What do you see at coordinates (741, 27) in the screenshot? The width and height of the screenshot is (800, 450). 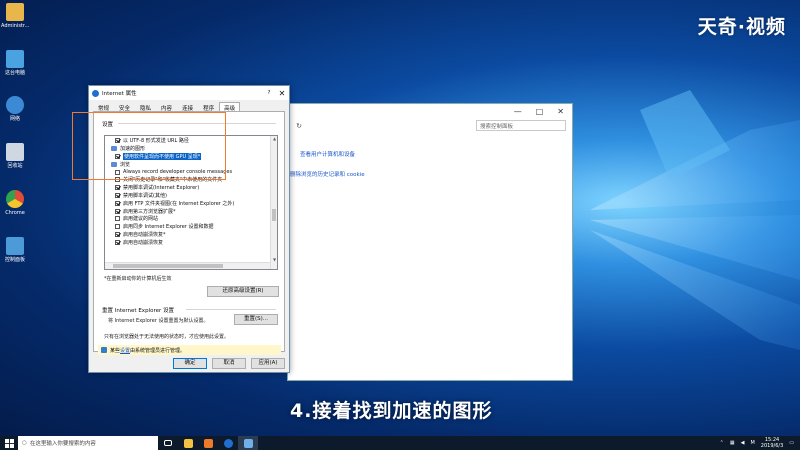 I see `watermark-logo: 天奇·视频` at bounding box center [741, 27].